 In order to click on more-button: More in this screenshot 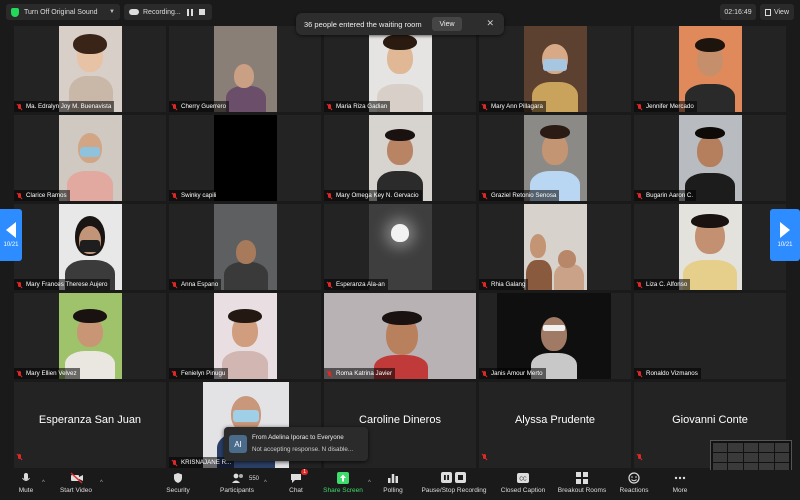, I will do `click(680, 483)`.